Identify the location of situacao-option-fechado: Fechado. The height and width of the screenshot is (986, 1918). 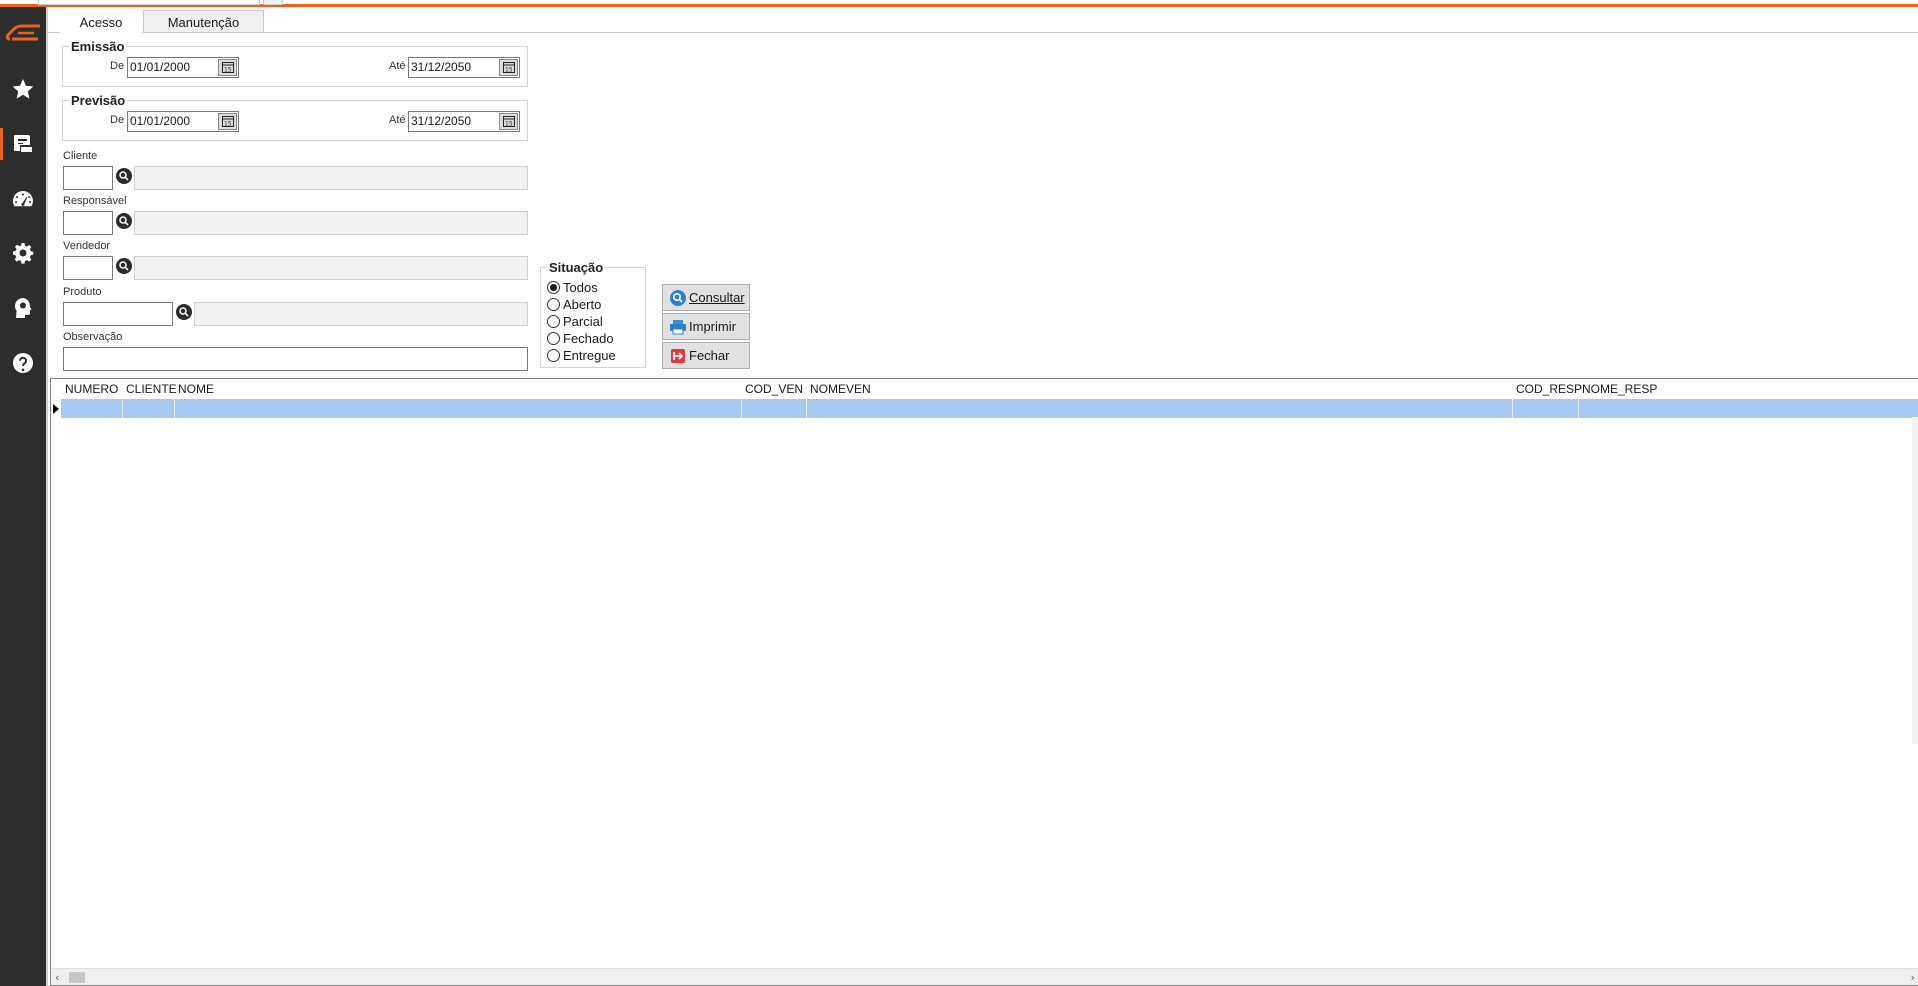
(580, 338).